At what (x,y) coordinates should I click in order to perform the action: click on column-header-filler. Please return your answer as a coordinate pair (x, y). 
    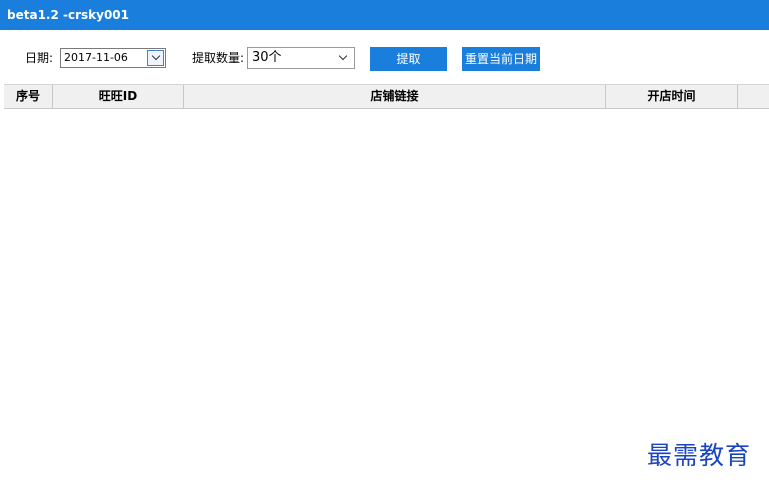
    Looking at the image, I should click on (753, 96).